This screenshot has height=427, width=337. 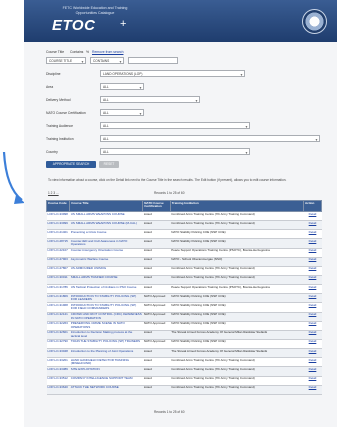 What do you see at coordinates (58, 298) in the screenshot?
I see `course-code-cell: LOP-LO-31809` at bounding box center [58, 298].